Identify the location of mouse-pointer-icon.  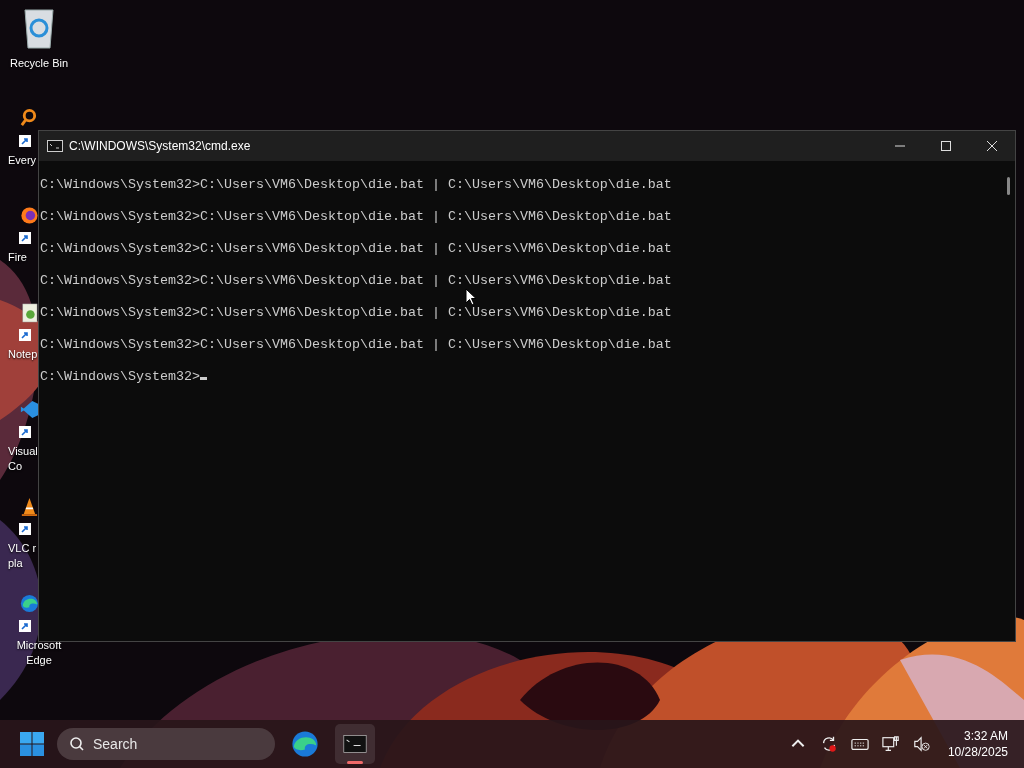
(471, 297).